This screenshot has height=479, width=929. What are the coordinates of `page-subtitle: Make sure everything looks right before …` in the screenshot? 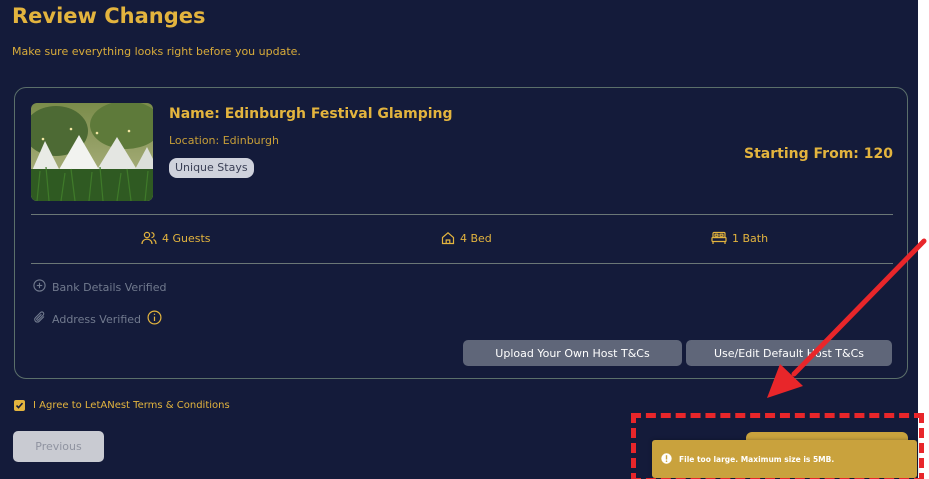 It's located at (156, 51).